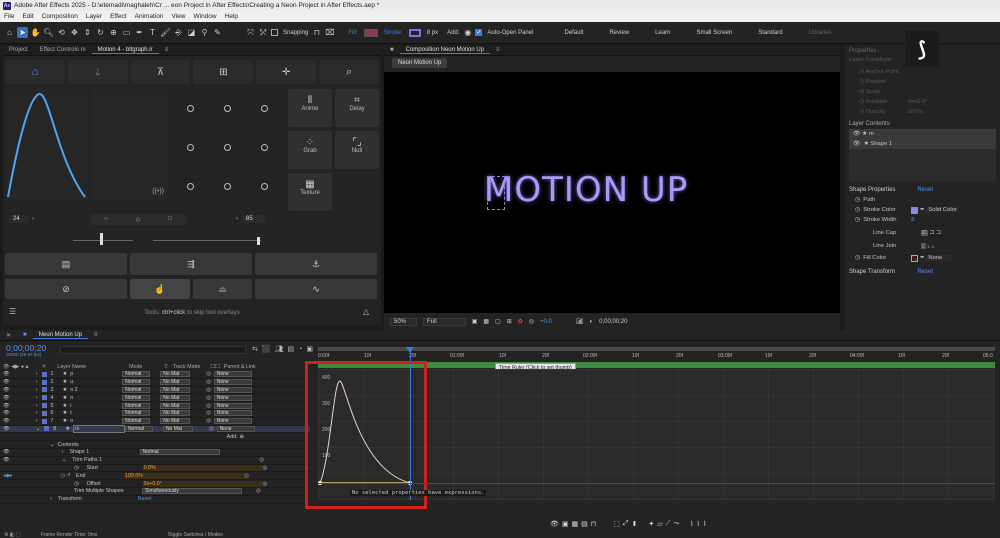 The width and height of the screenshot is (1000, 538). Describe the element at coordinates (35, 72) in the screenshot. I see `motion-home-icon: ⌂` at that location.